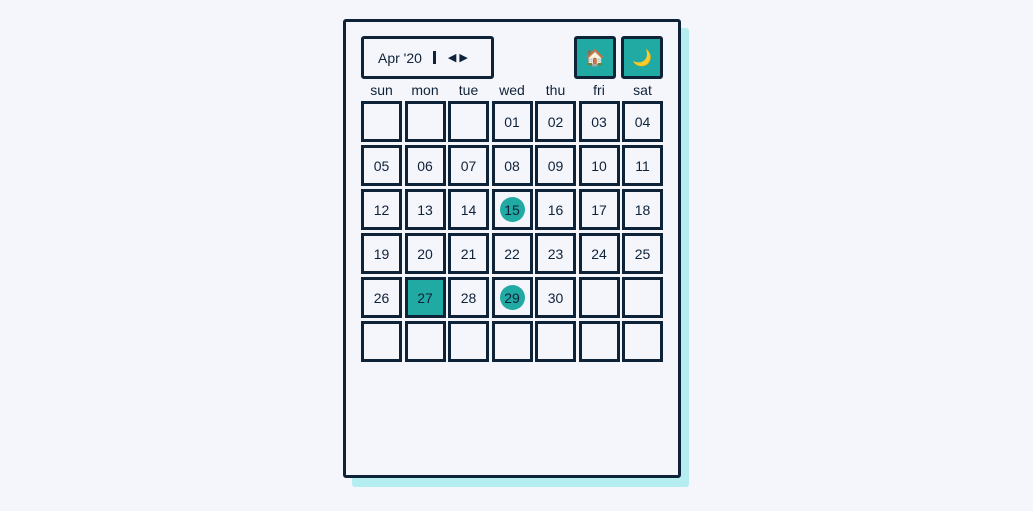  I want to click on day-number: 06, so click(425, 165).